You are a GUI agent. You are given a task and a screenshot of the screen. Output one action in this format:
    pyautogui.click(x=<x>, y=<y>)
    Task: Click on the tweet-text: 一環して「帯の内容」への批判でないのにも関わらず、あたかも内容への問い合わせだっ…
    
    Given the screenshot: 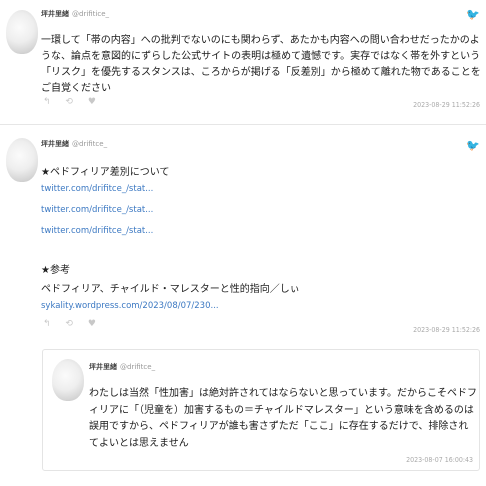 What is the action you would take?
    pyautogui.click(x=261, y=64)
    